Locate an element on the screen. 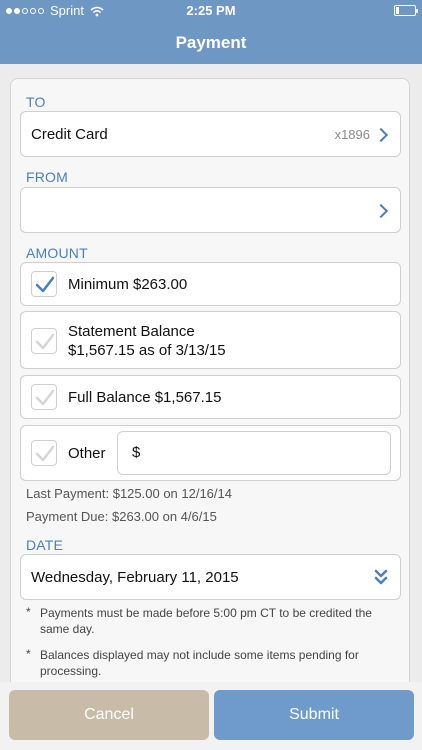 This screenshot has width=422, height=750. amount-option-other: Other $ is located at coordinates (210, 453).